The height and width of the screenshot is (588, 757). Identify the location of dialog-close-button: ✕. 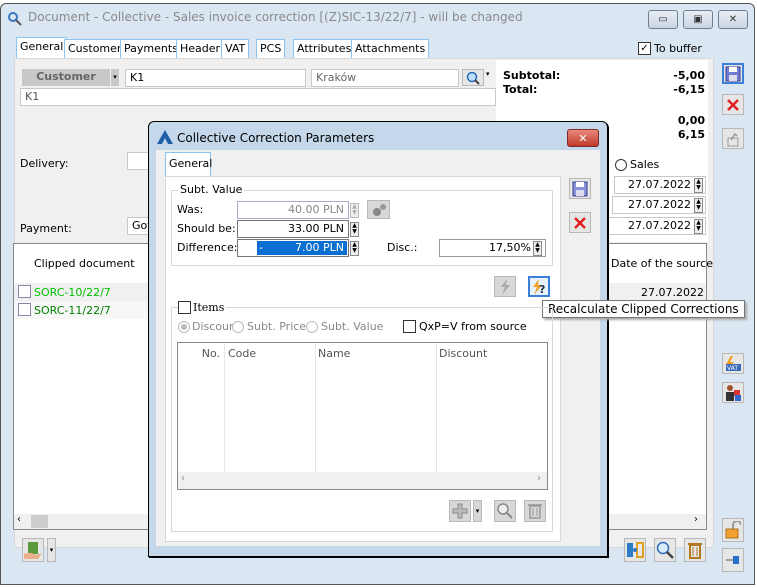
(583, 138).